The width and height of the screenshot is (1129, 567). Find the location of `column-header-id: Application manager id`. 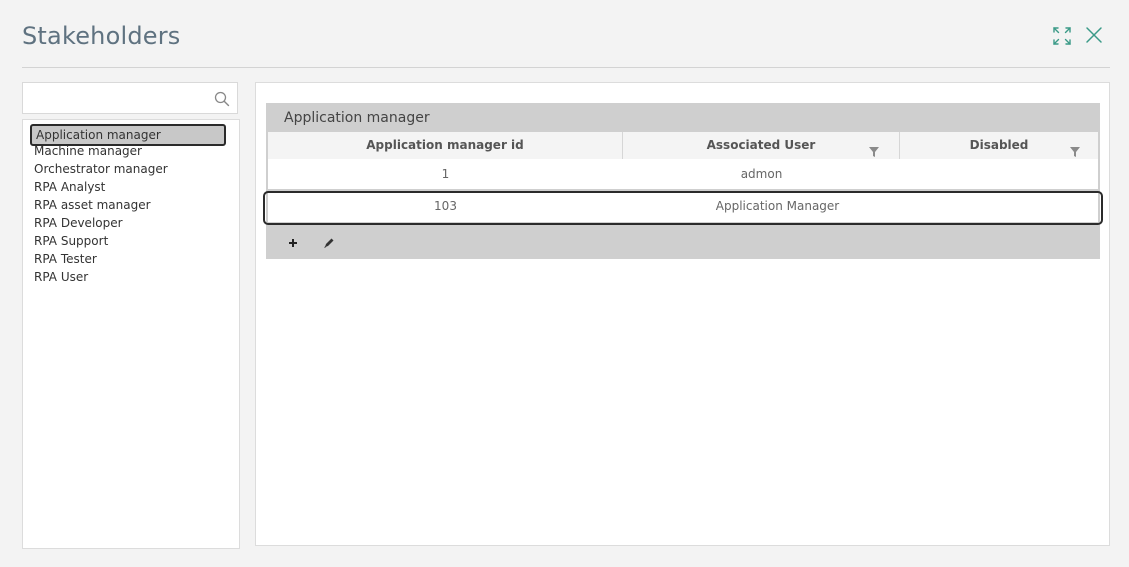

column-header-id: Application manager id is located at coordinates (445, 145).